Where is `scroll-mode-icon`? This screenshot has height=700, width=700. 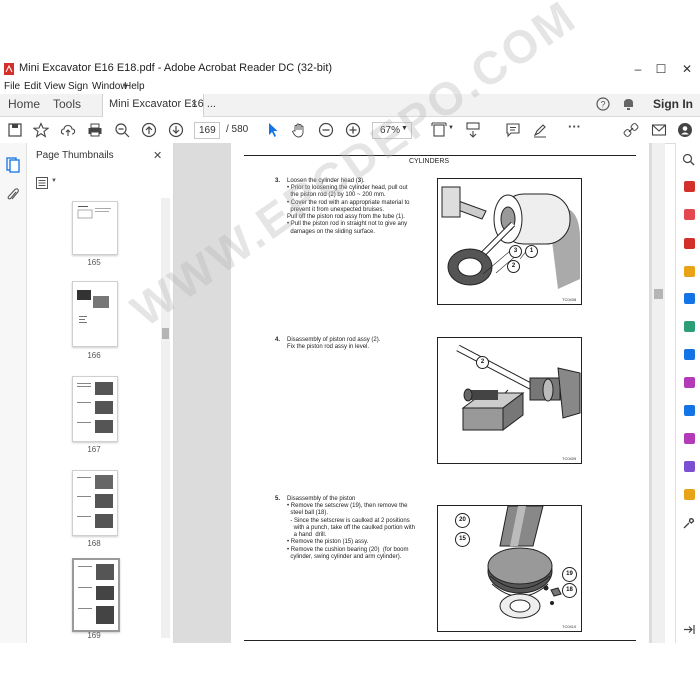 scroll-mode-icon is located at coordinates (473, 130).